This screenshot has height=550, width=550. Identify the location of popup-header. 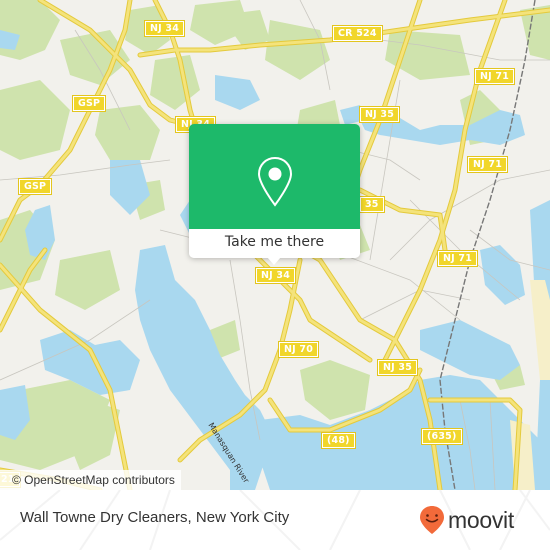
(274, 176).